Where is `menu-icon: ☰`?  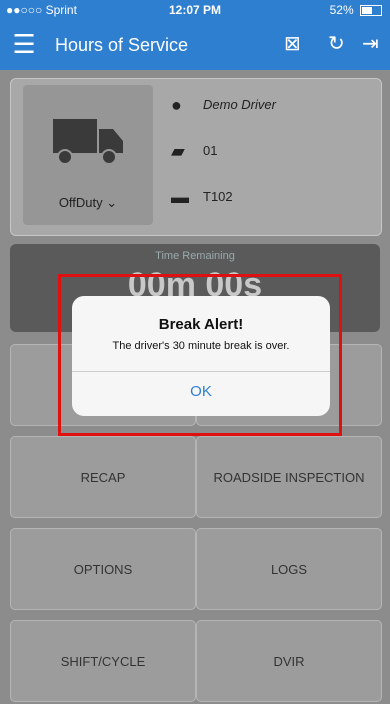 menu-icon: ☰ is located at coordinates (24, 44).